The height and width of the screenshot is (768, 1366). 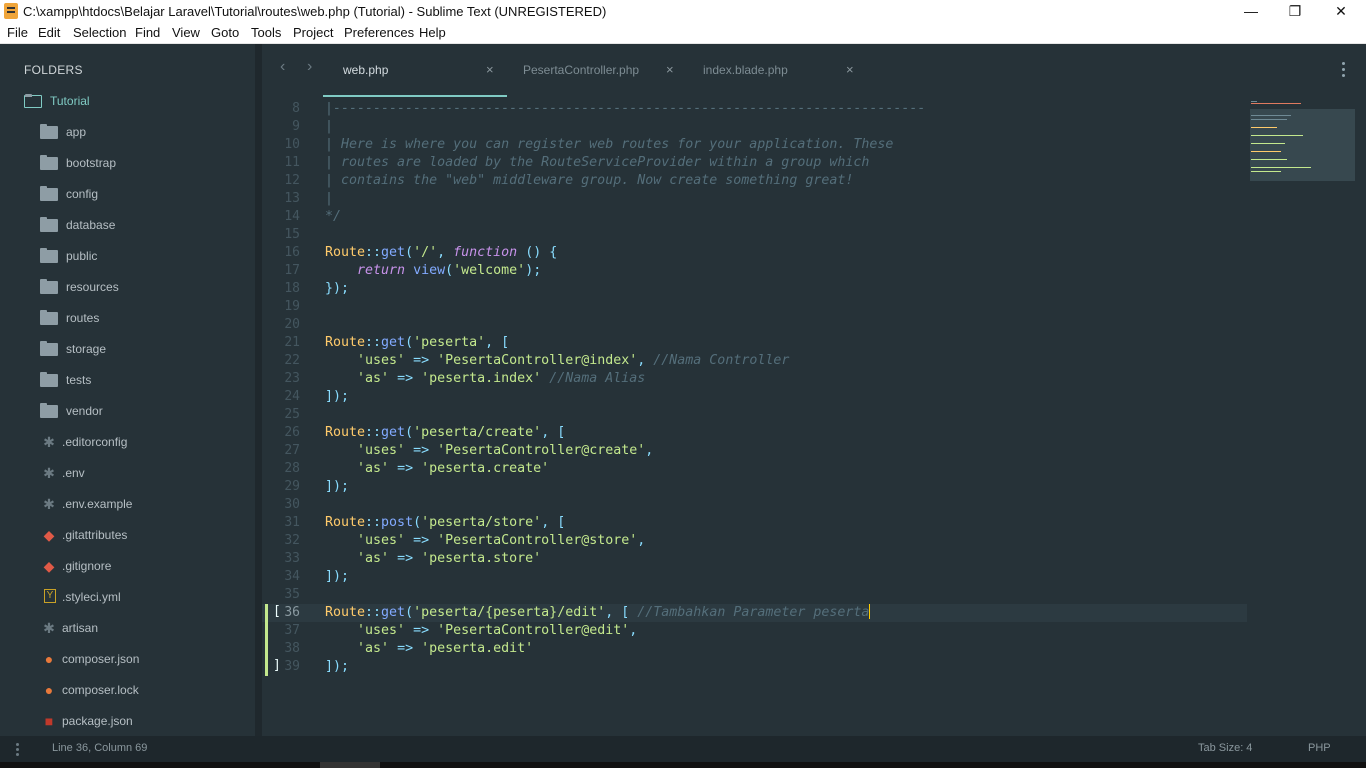 I want to click on folder-root-tutorial: Tutorial, so click(x=124, y=103).